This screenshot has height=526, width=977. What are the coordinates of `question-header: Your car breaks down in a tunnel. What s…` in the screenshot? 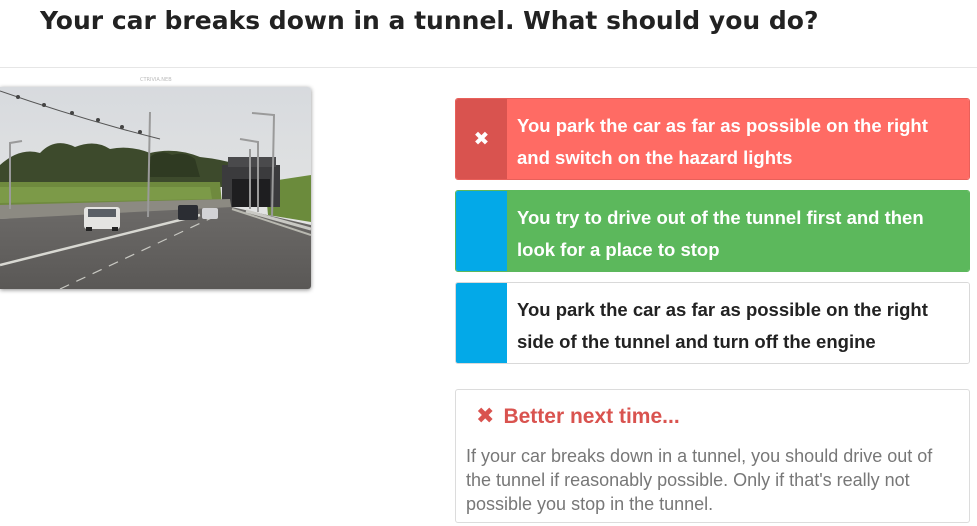 It's located at (488, 34).